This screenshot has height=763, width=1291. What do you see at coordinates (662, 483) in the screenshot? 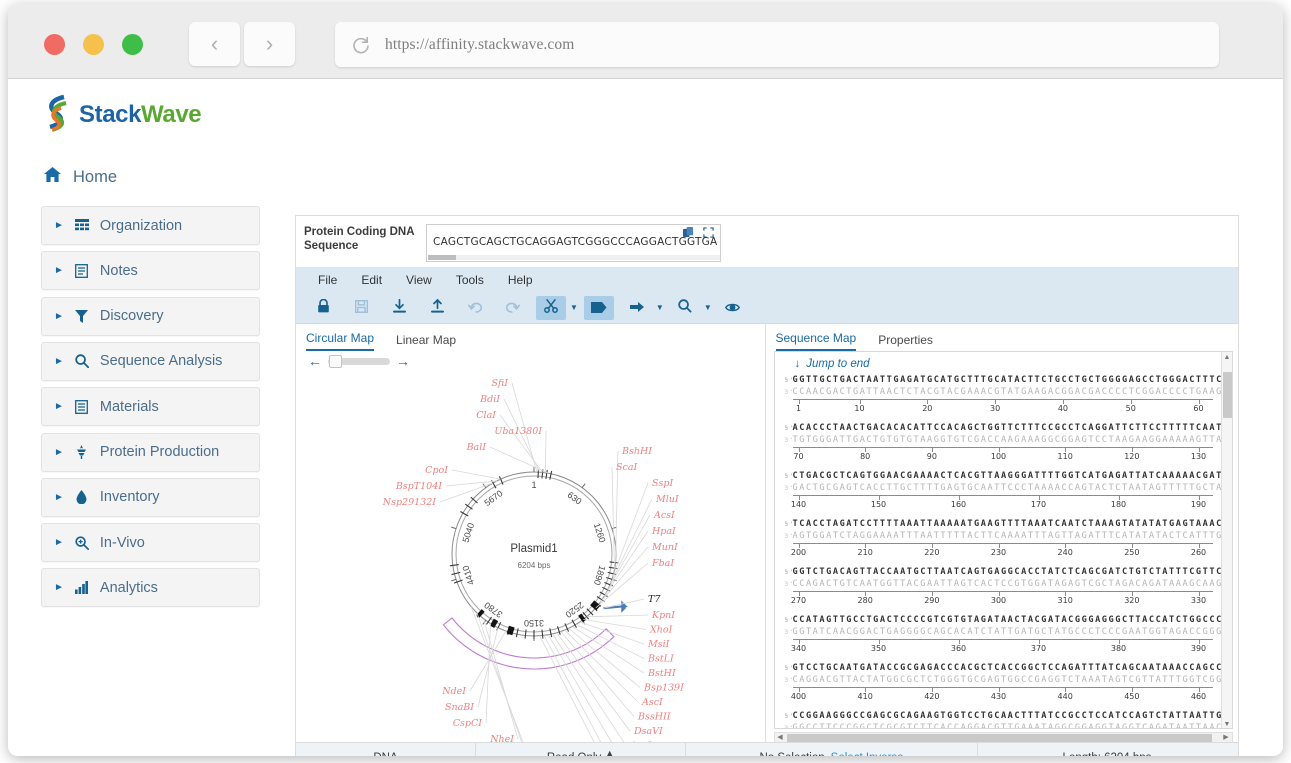
I see `plasmid-enzyme-label: SspI` at bounding box center [662, 483].